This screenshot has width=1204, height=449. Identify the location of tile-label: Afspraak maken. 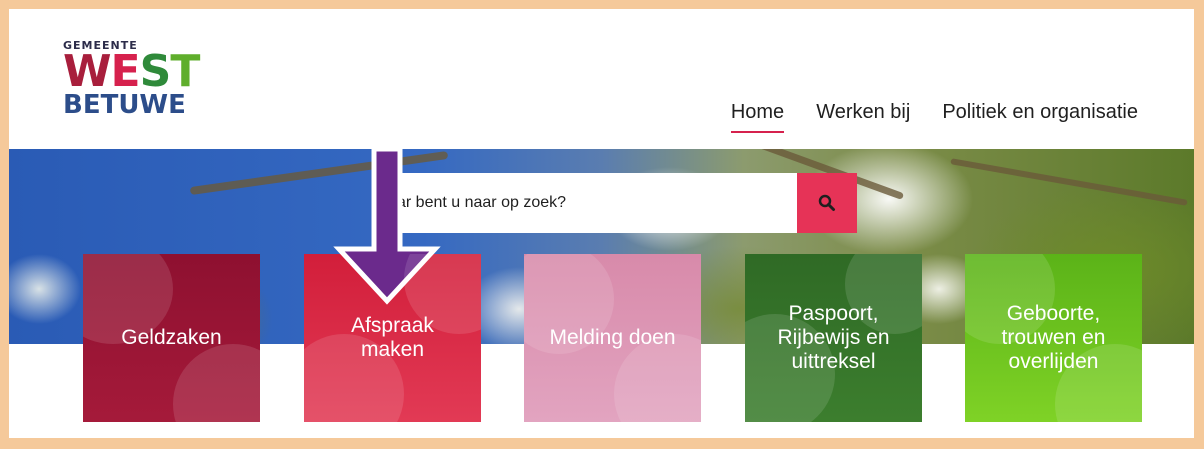
(392, 337).